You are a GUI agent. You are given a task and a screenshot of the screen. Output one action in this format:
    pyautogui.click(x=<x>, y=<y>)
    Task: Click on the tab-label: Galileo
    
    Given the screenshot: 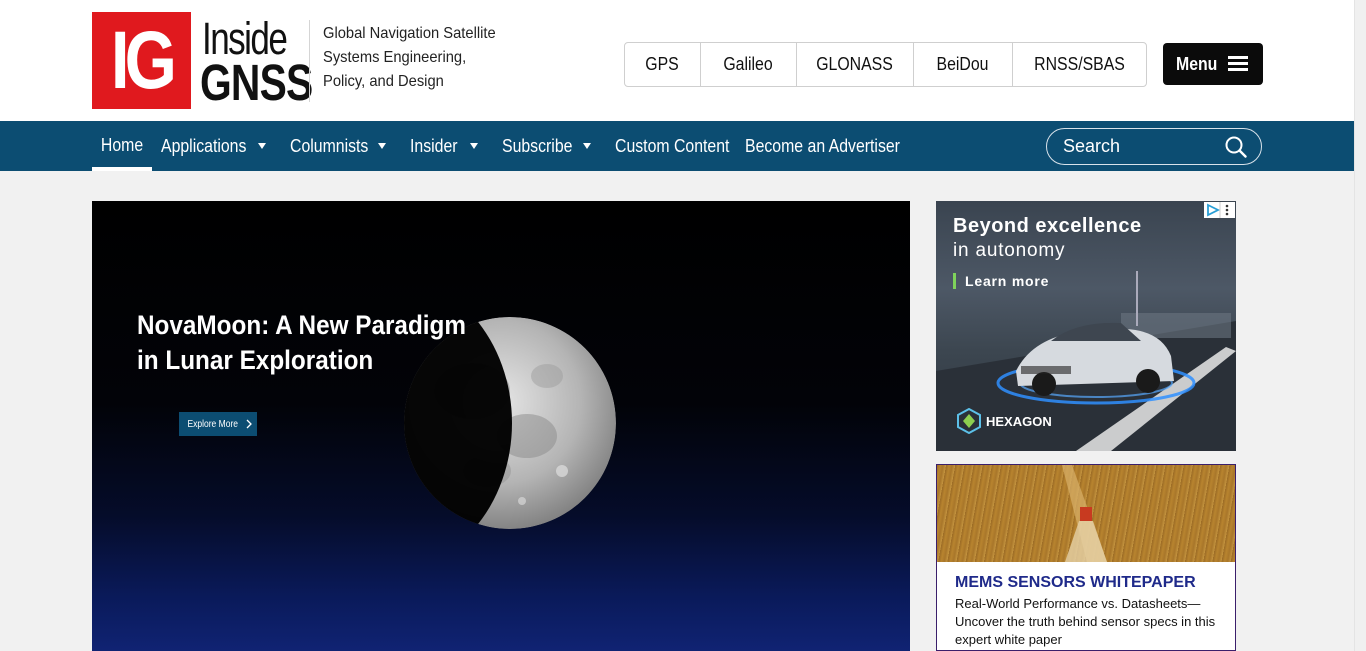 What is the action you would take?
    pyautogui.click(x=748, y=64)
    